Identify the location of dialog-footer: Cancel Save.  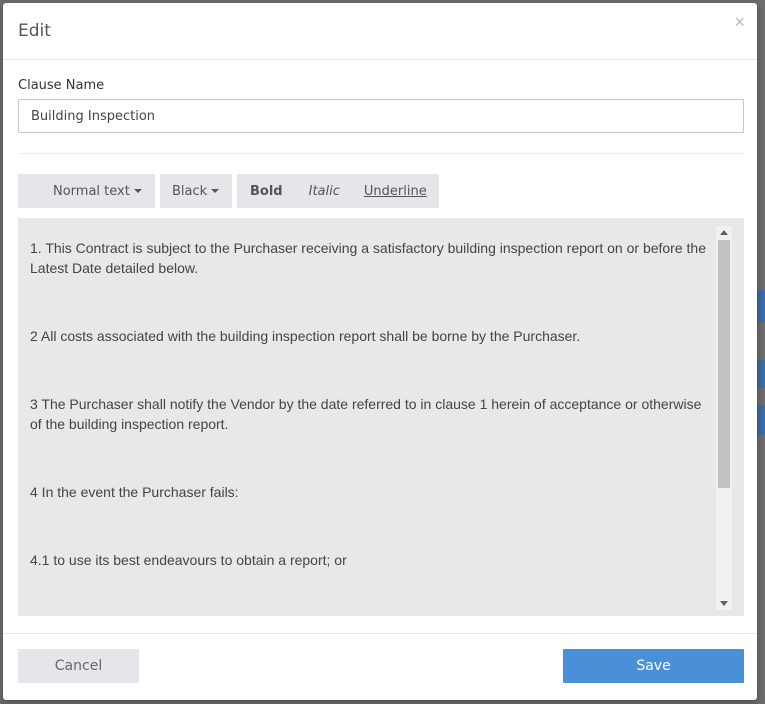
(380, 666).